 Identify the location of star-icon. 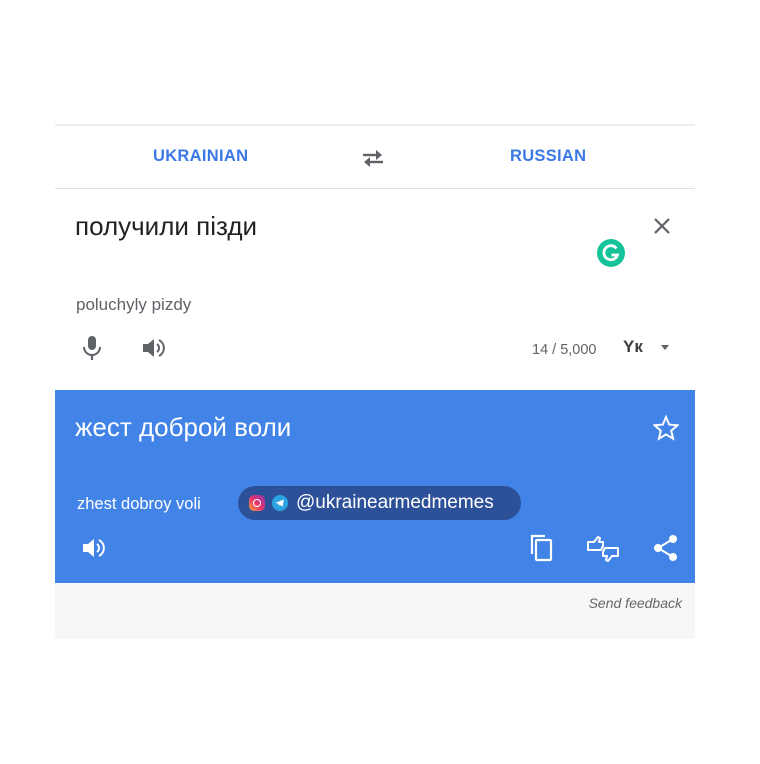
(666, 428).